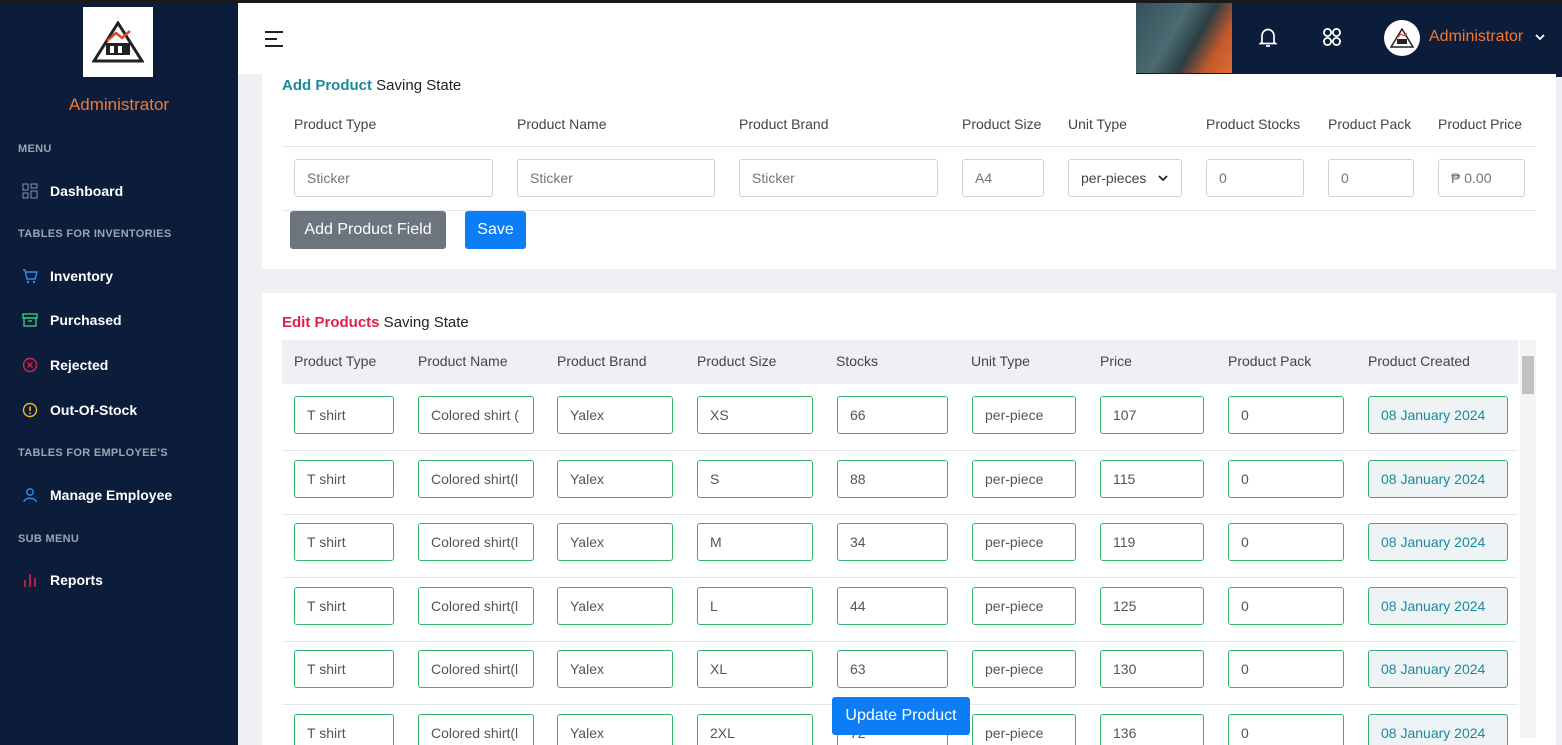  I want to click on sidebar-item-rejected: Rejected, so click(65, 365).